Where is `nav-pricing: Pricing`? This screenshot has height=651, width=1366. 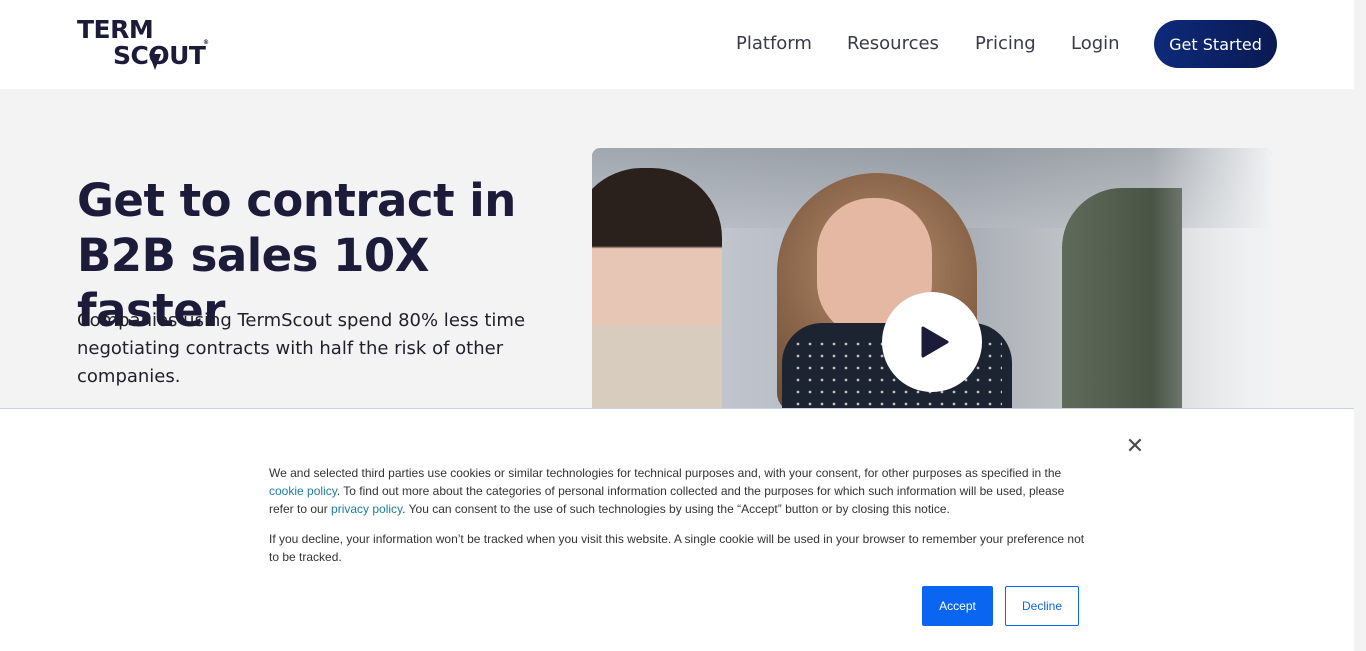
nav-pricing: Pricing is located at coordinates (1005, 43).